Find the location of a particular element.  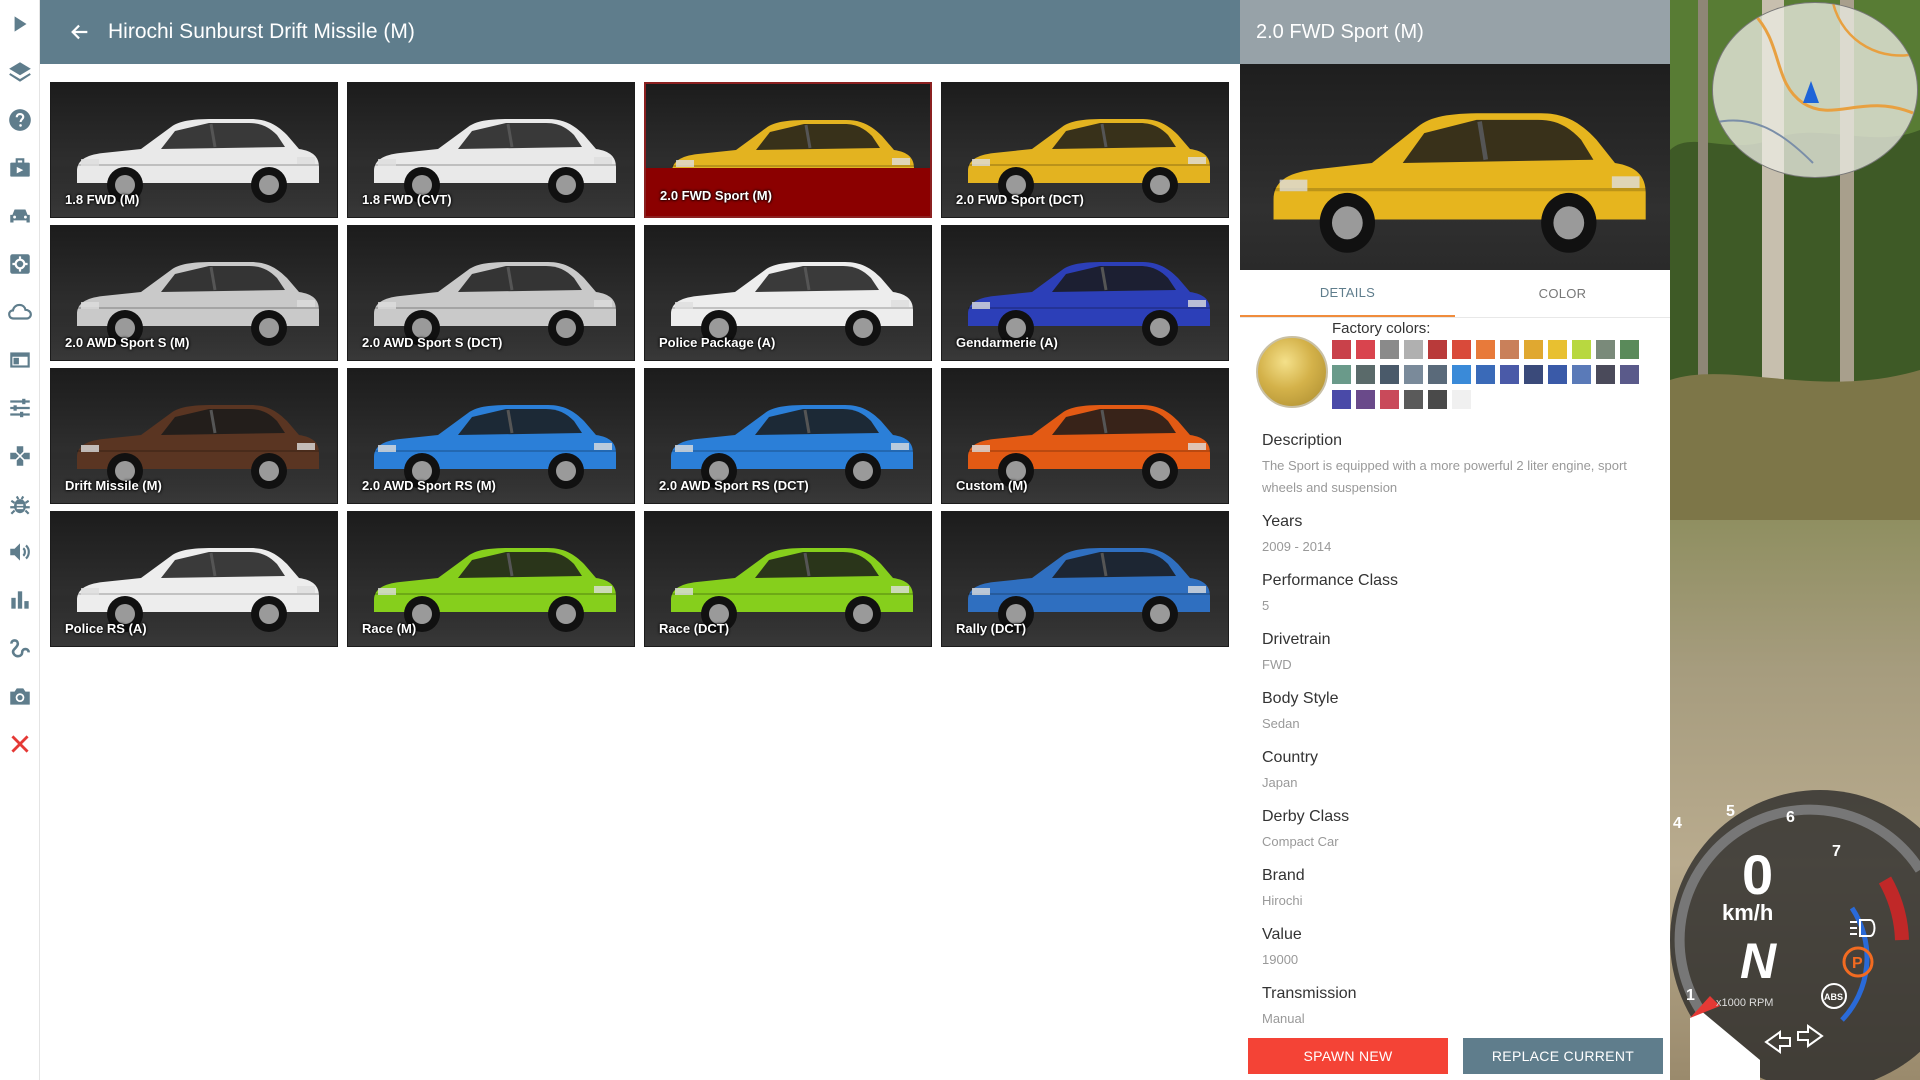

config-tile-14: Race (M) is located at coordinates (491, 579).